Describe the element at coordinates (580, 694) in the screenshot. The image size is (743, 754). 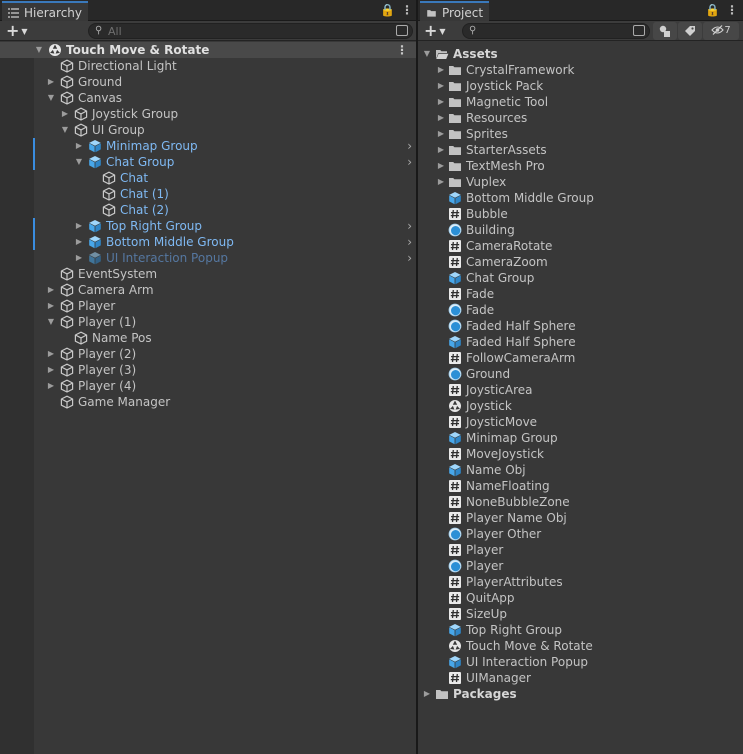
I see `packages-folder: ▶ Packages` at that location.